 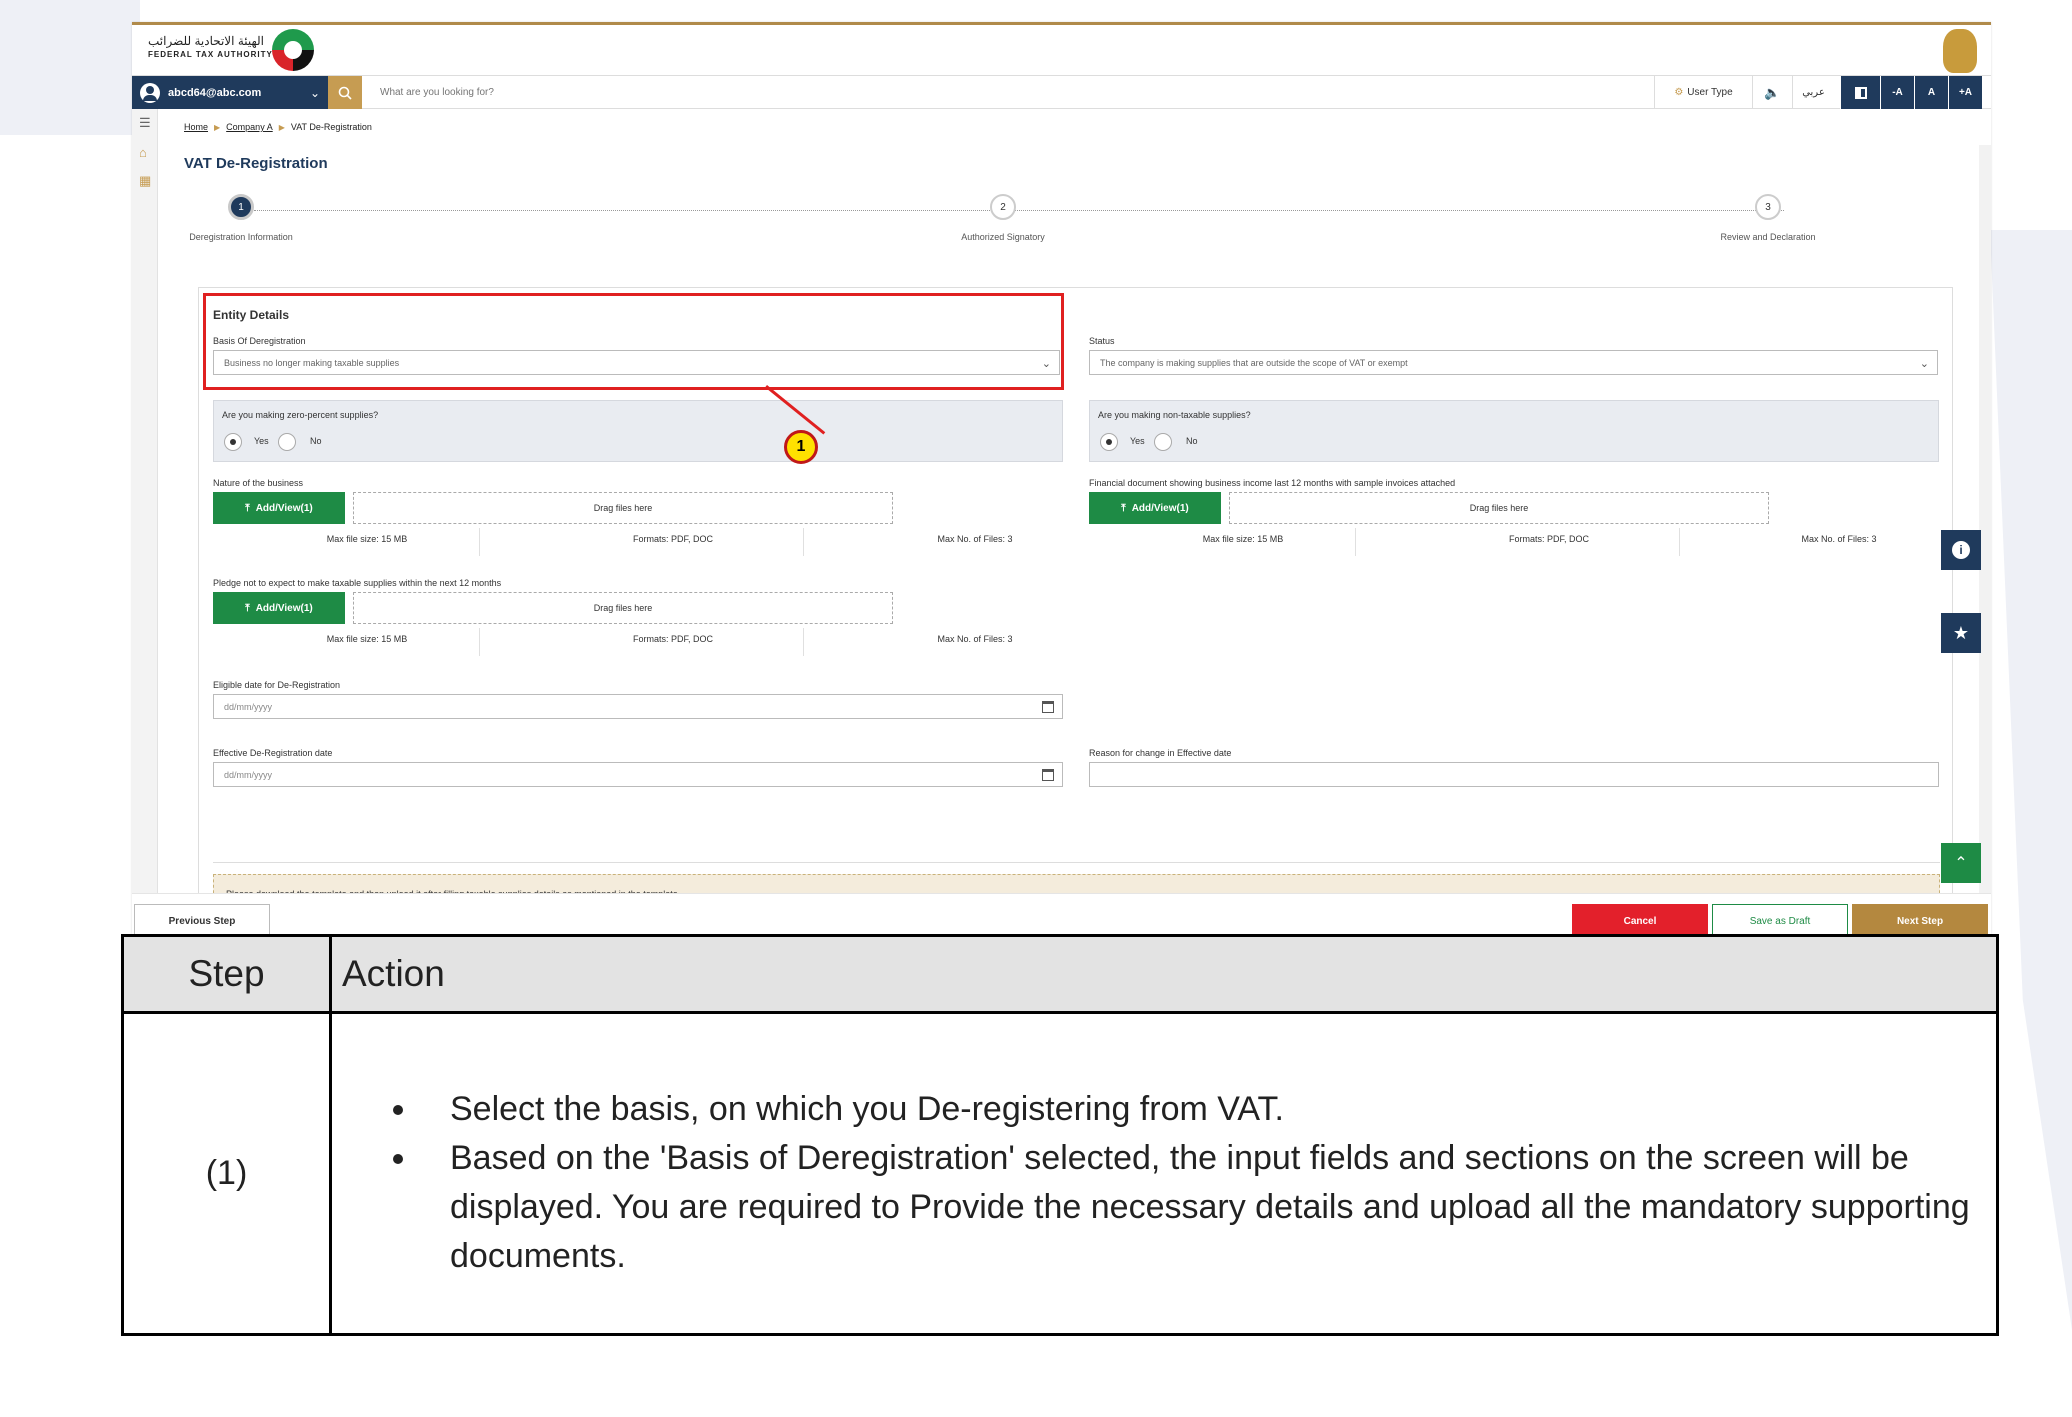 What do you see at coordinates (1931, 92) in the screenshot?
I see `font-normal-button: A` at bounding box center [1931, 92].